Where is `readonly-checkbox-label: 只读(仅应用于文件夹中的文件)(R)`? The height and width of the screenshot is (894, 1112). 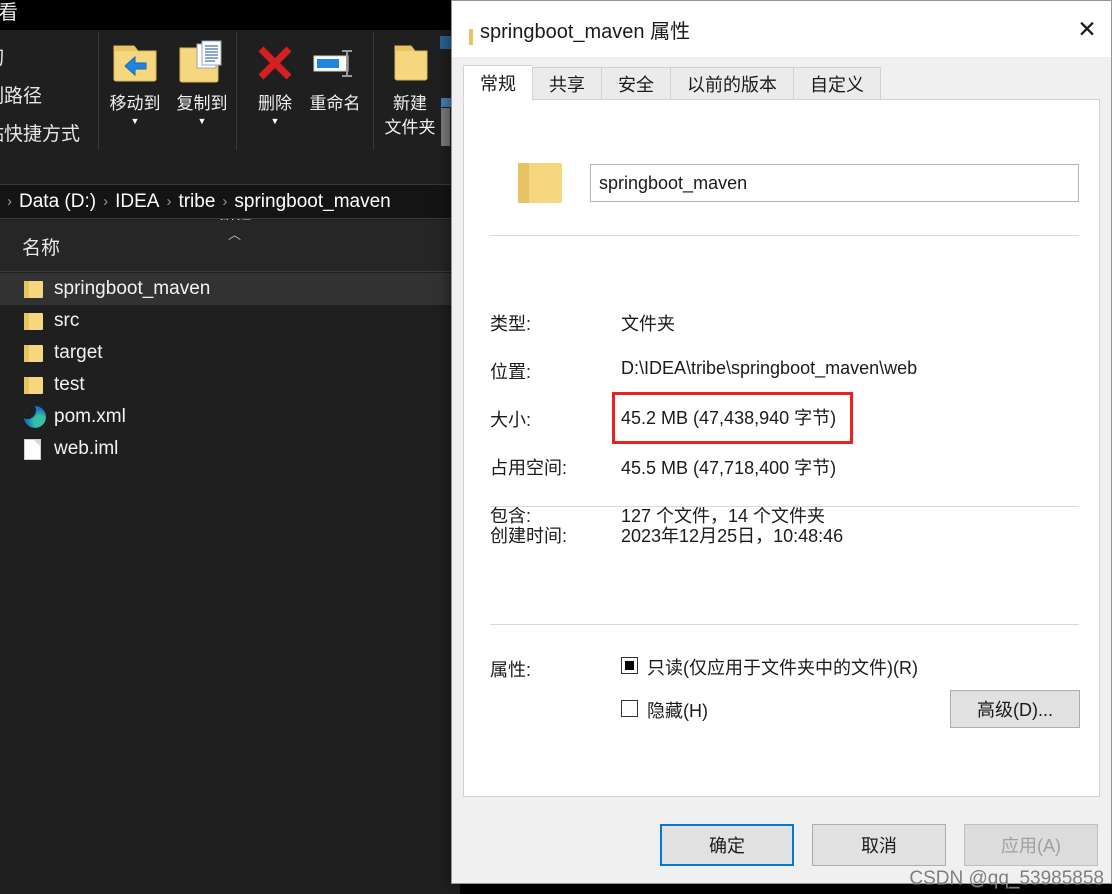
readonly-checkbox-label: 只读(仅应用于文件夹中的文件)(R) is located at coordinates (782, 668).